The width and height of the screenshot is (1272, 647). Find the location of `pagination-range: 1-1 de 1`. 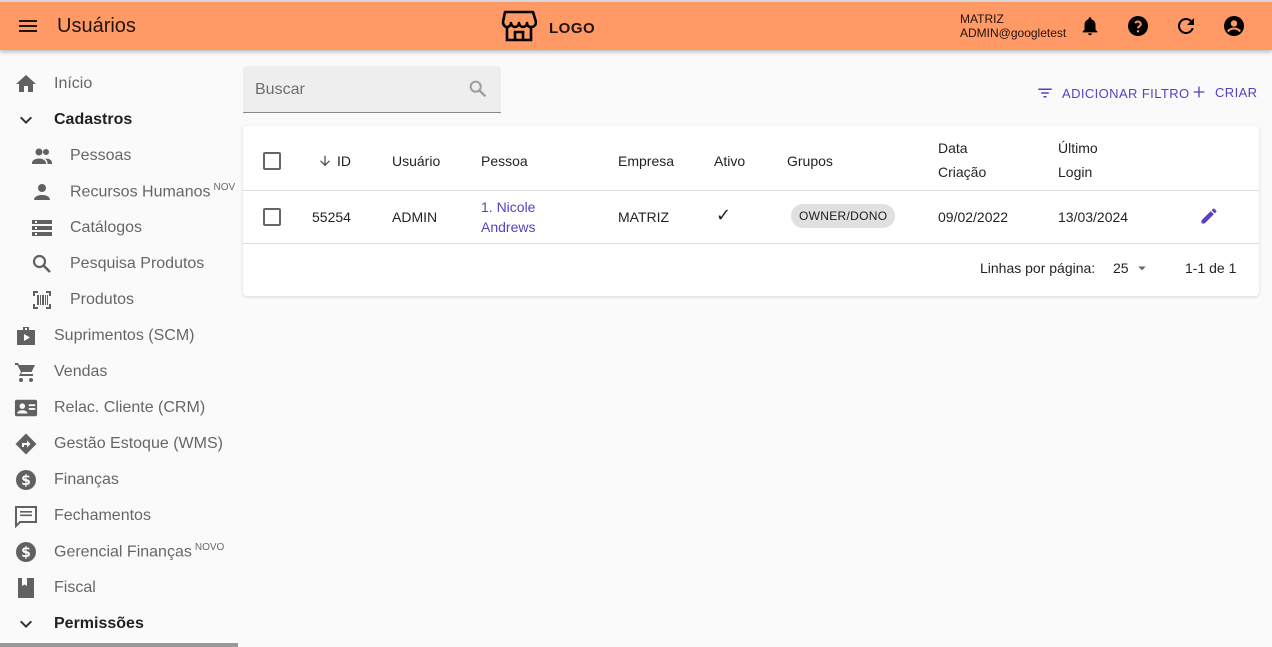

pagination-range: 1-1 de 1 is located at coordinates (1211, 268).